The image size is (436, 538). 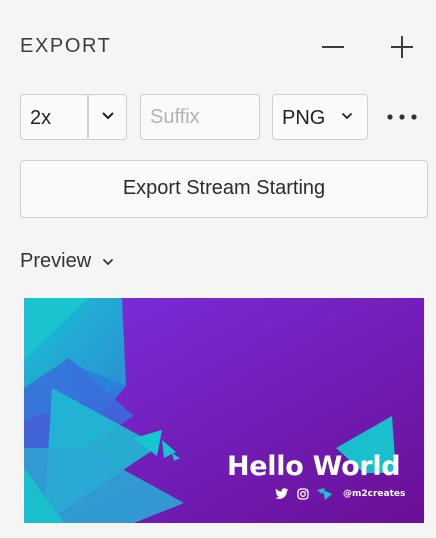 I want to click on minus-icon, so click(x=333, y=47).